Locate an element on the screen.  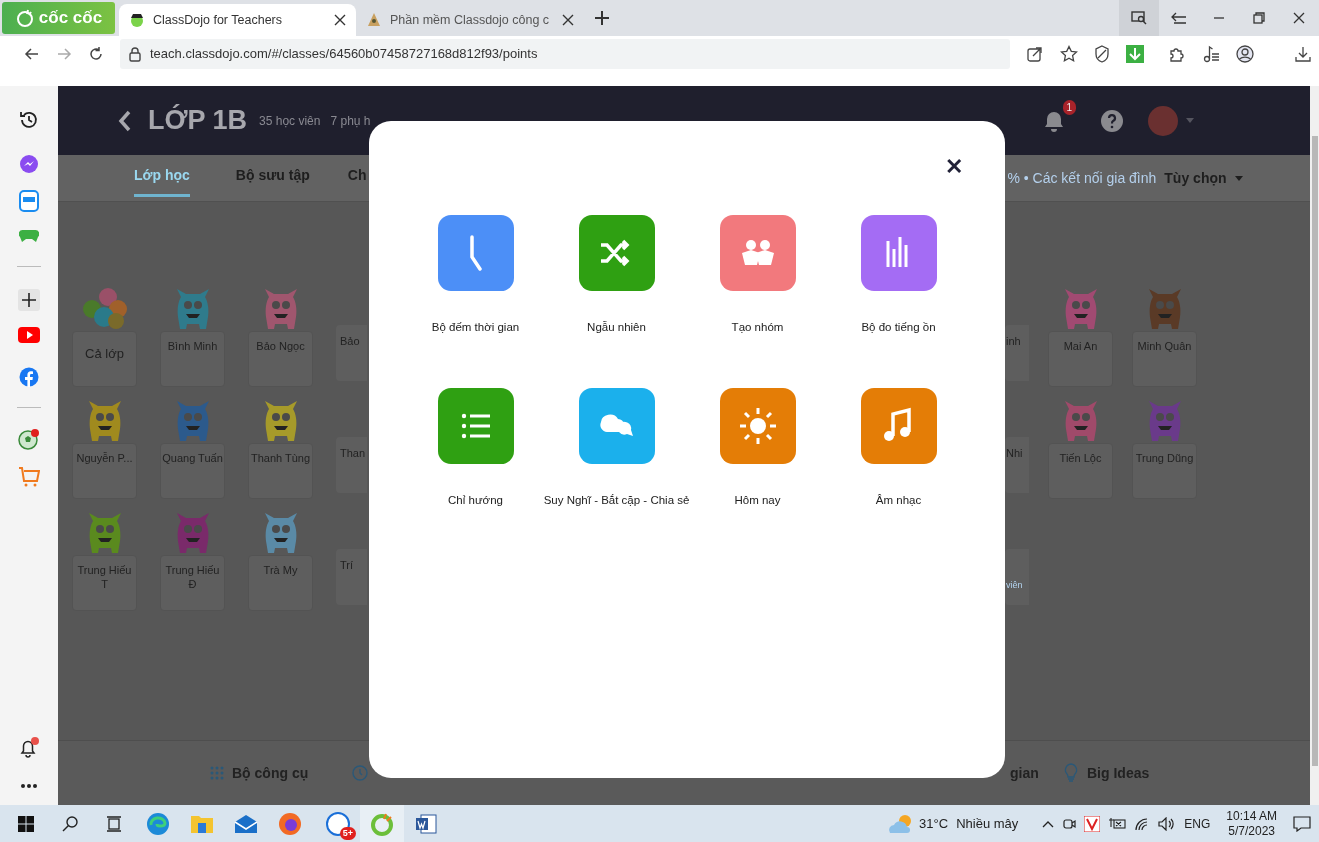
facebook-icon is located at coordinates (29, 377).